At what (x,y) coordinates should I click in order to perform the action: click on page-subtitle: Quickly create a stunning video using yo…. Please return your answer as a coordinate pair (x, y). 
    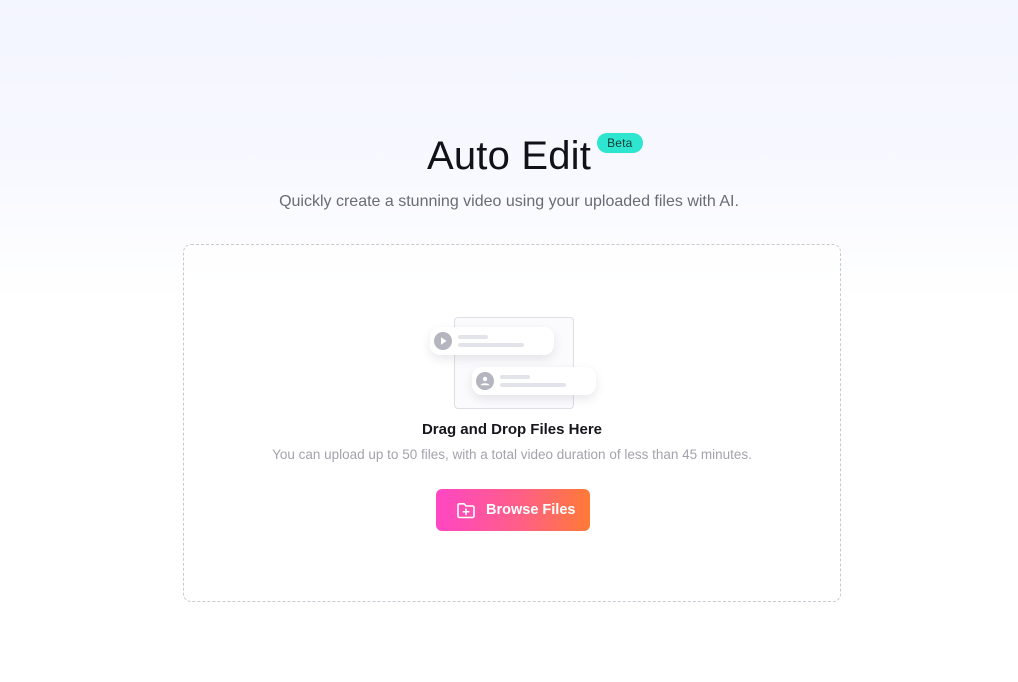
    Looking at the image, I should click on (509, 201).